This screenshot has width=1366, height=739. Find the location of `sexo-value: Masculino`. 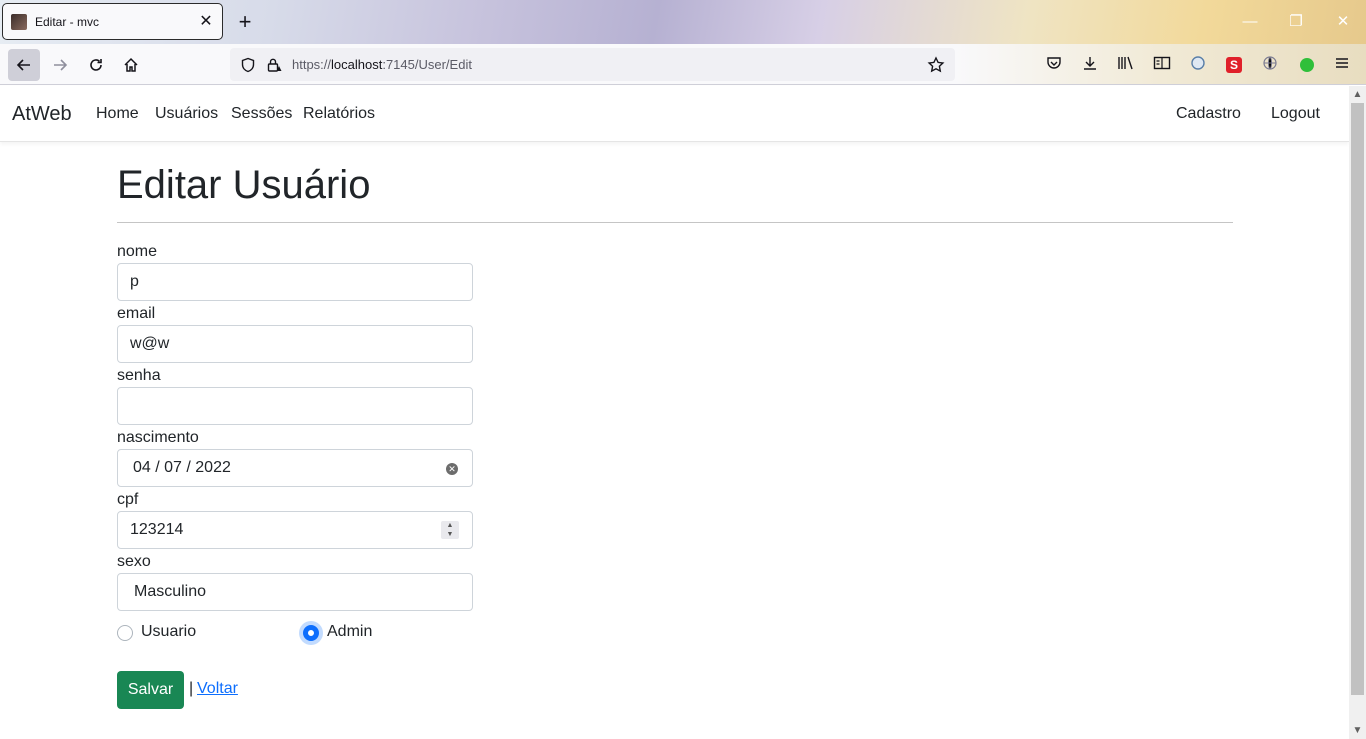

sexo-value: Masculino is located at coordinates (170, 591).